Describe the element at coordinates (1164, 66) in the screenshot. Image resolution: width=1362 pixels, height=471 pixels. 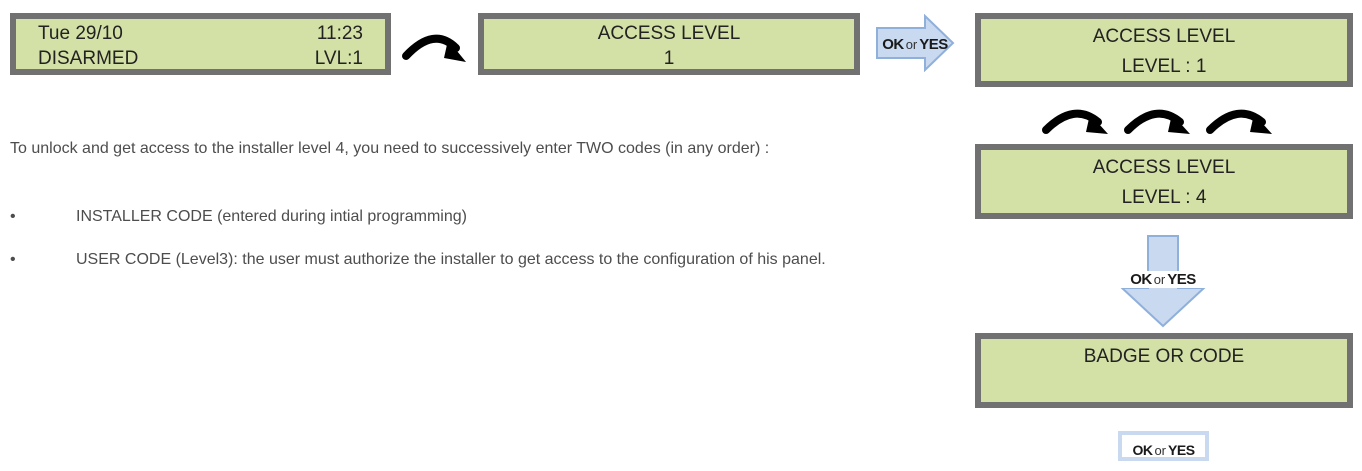
I see `level-value: LEVEL : 1` at that location.